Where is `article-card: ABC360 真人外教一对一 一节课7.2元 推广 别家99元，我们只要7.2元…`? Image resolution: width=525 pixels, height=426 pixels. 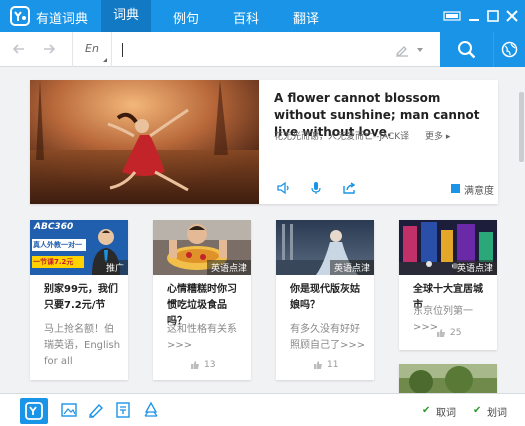
article-card: ABC360 真人外教一对一 一节课7.2元 推广 别家99元，我们只要7.2元… is located at coordinates (79, 300).